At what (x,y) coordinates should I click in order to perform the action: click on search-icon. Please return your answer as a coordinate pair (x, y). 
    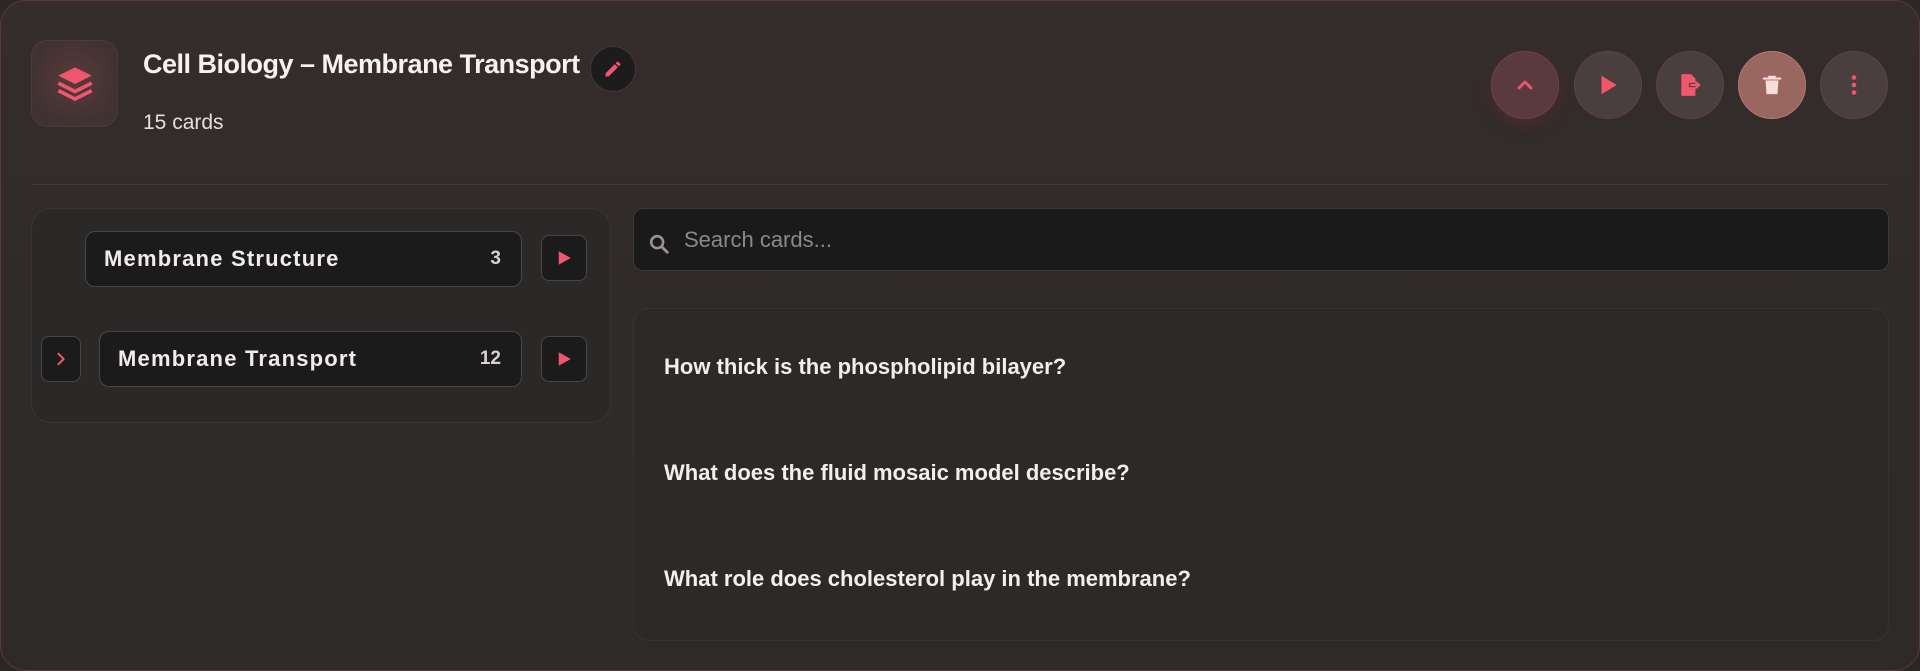
    Looking at the image, I should click on (659, 244).